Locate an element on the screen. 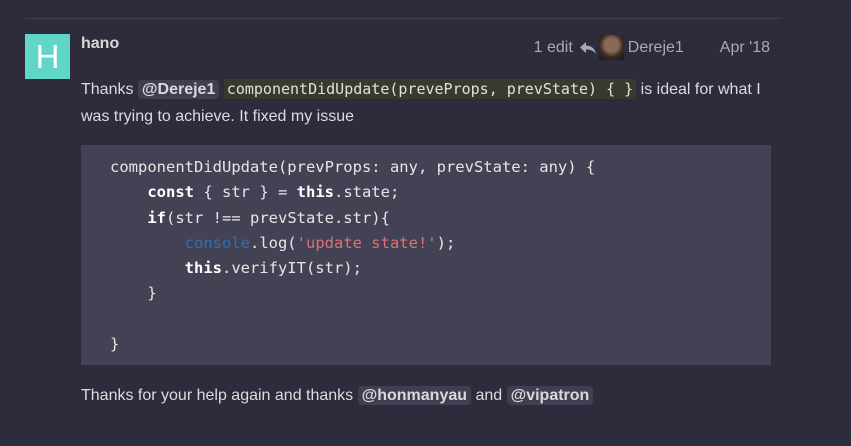  code-text: .verifyIT(str); is located at coordinates (291, 268).